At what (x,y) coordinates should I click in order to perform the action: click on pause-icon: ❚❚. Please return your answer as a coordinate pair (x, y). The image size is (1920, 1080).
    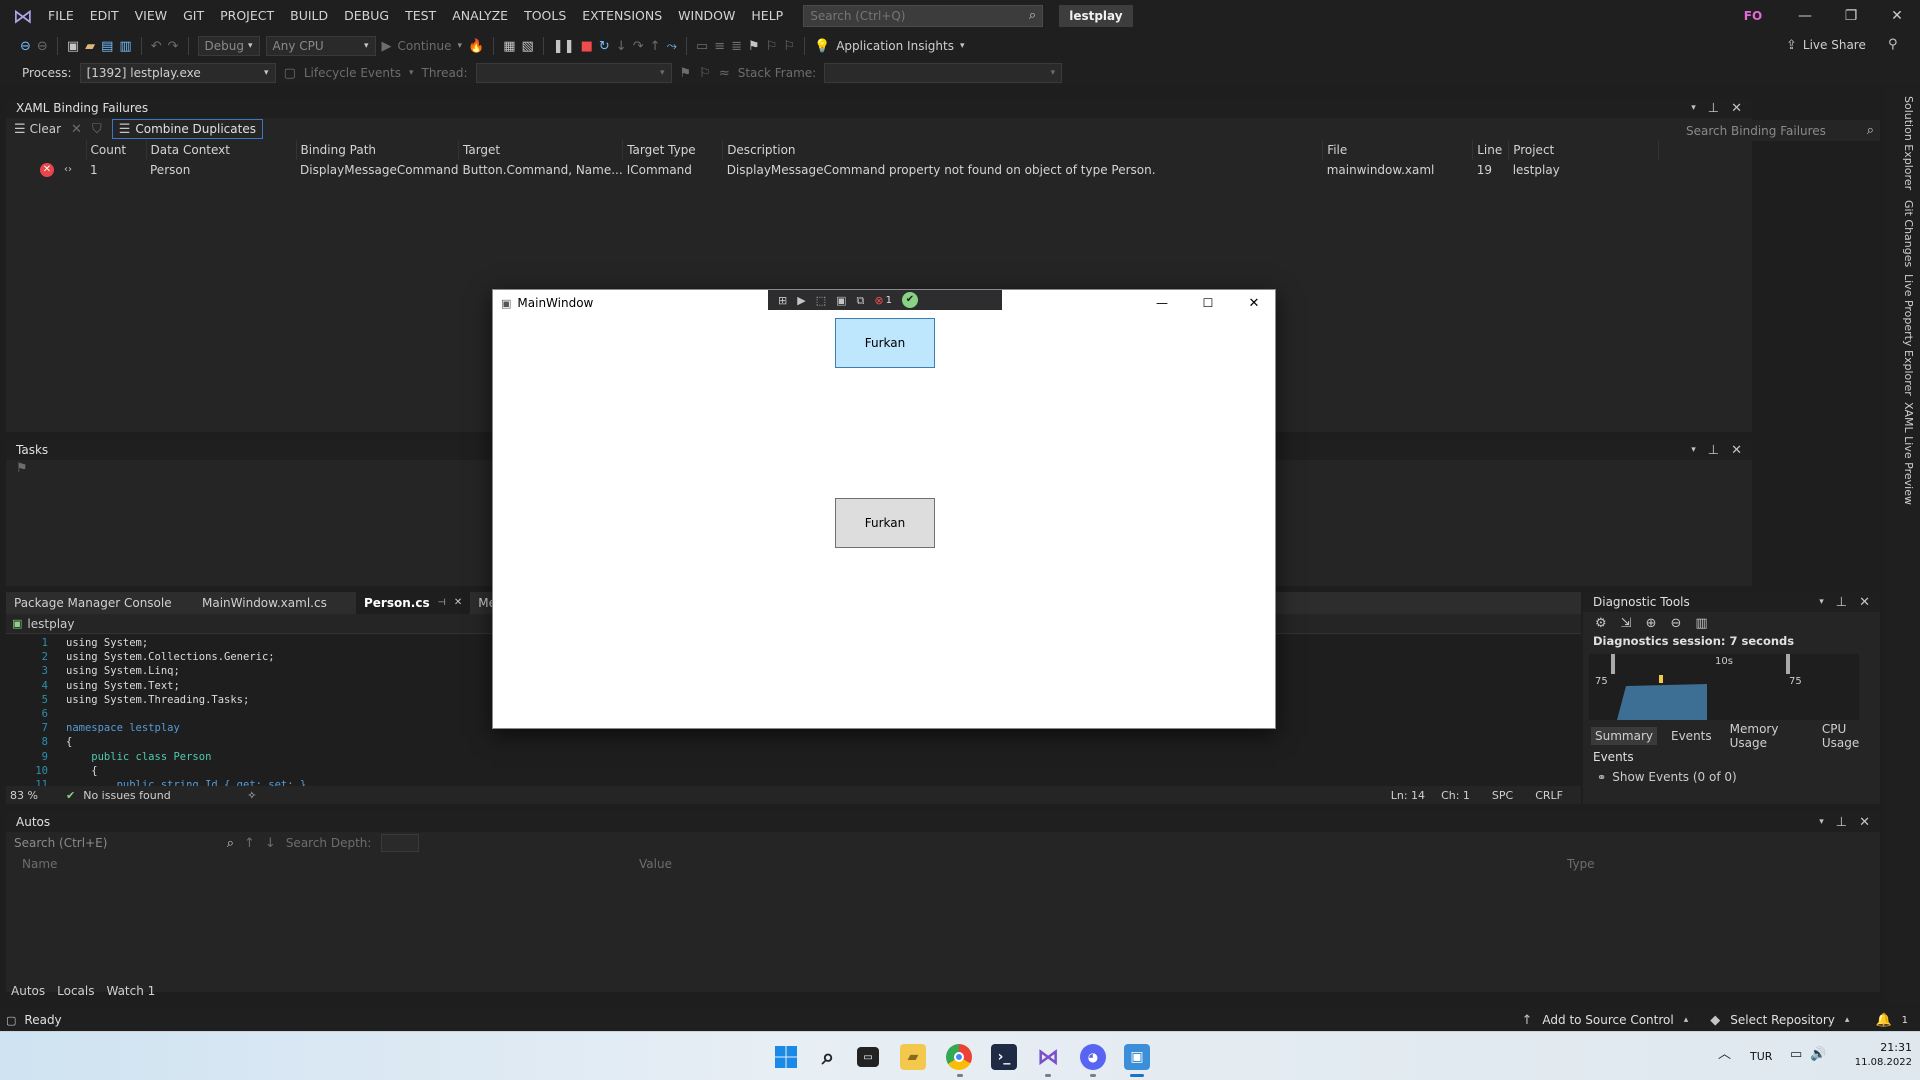
    Looking at the image, I should click on (564, 46).